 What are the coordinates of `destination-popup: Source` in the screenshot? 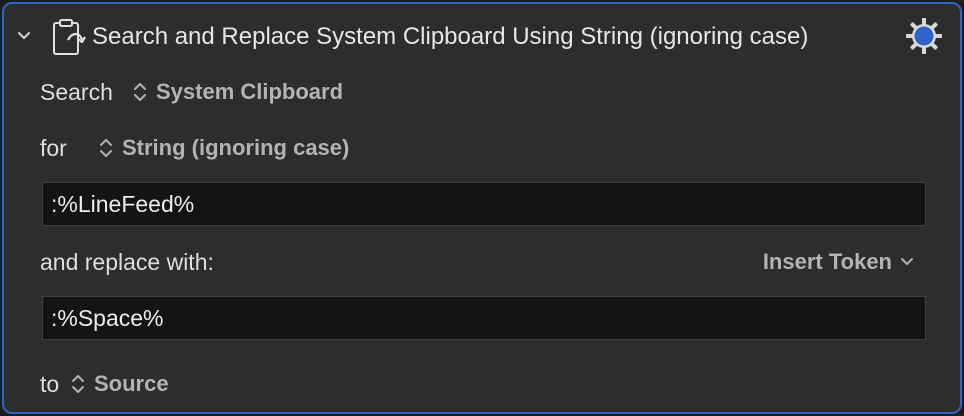 It's located at (119, 384).